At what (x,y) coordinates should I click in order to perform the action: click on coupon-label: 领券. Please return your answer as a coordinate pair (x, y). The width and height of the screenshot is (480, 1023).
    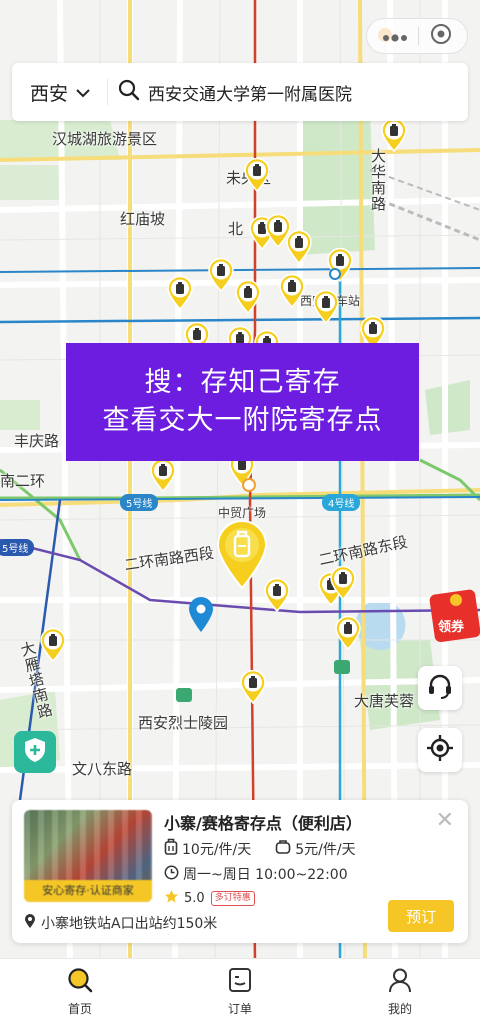
    Looking at the image, I should click on (451, 627).